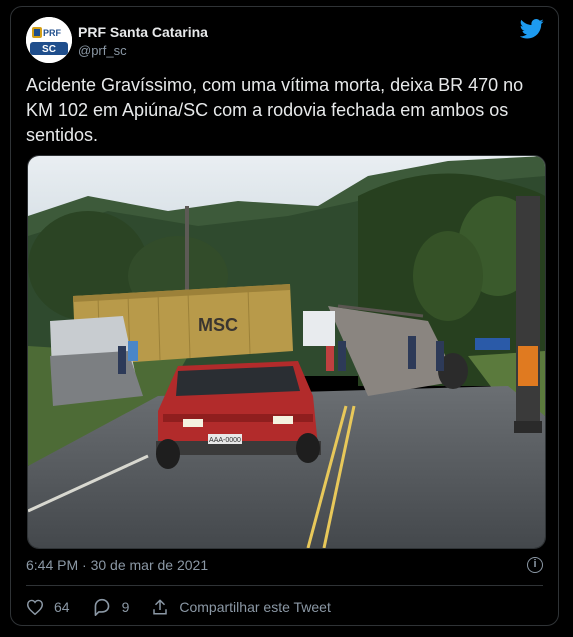 The image size is (573, 637). What do you see at coordinates (49, 49) in the screenshot?
I see `avatar-bottom-text: SC` at bounding box center [49, 49].